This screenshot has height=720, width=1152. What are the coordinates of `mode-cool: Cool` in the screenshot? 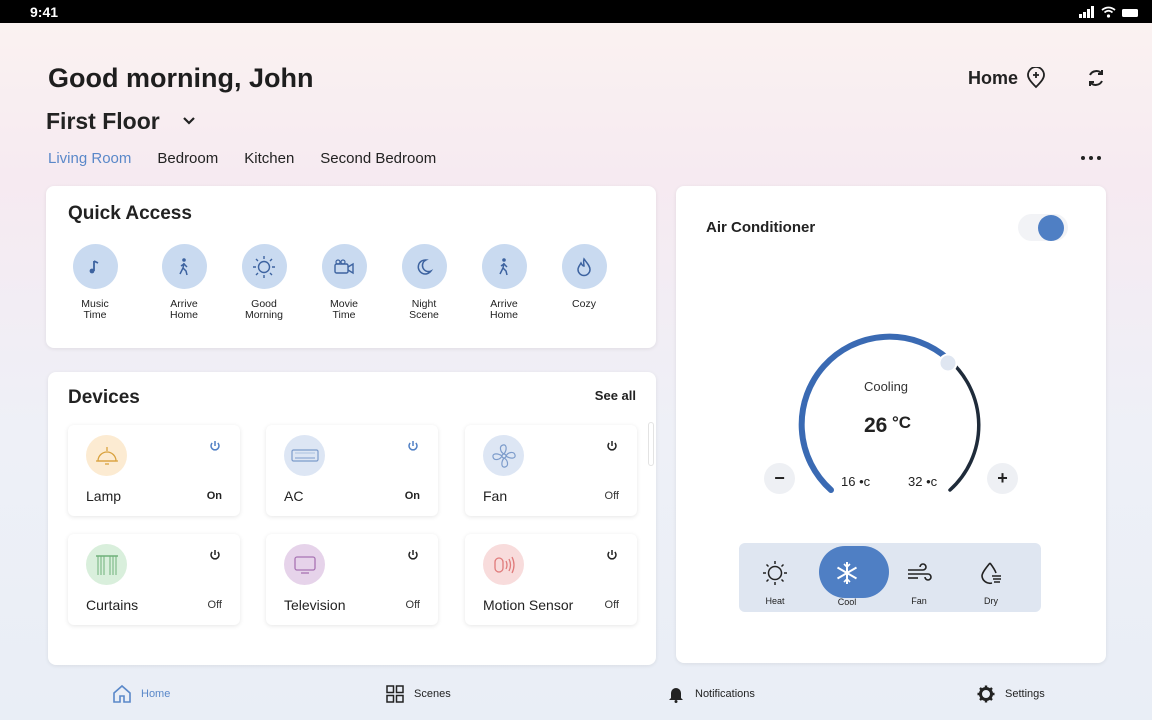 It's located at (850, 577).